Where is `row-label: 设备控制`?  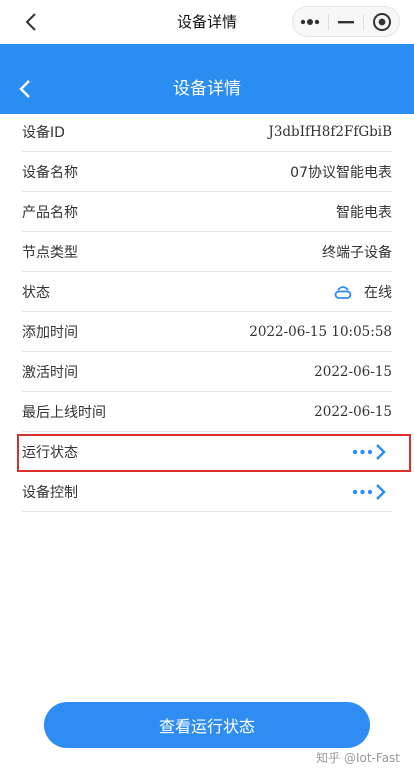
row-label: 设备控制 is located at coordinates (50, 492).